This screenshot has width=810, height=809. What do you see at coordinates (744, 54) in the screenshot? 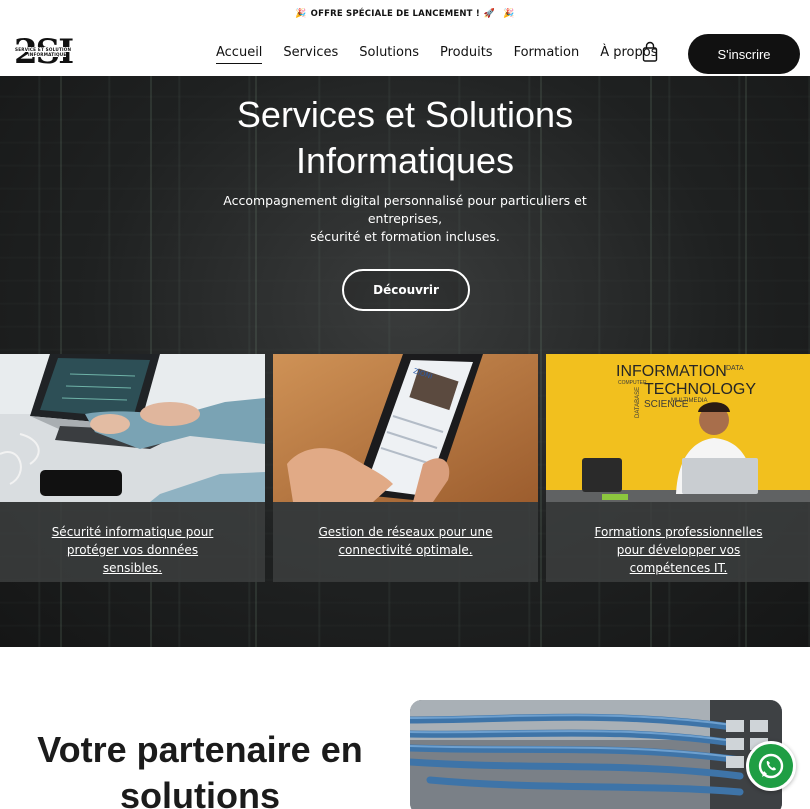
I see `signup-button: S'inscrire` at bounding box center [744, 54].